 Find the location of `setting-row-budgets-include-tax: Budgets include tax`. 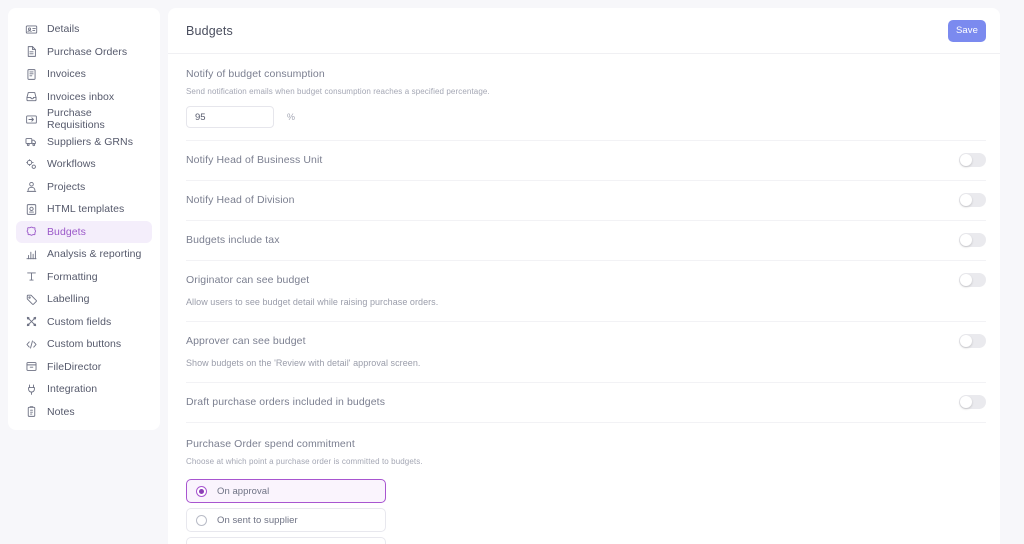

setting-row-budgets-include-tax: Budgets include tax is located at coordinates (586, 240).